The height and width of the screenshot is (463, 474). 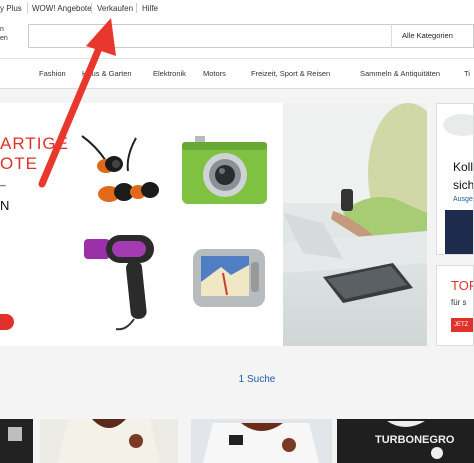 I want to click on result-count: 1 Suche, so click(x=237, y=379).